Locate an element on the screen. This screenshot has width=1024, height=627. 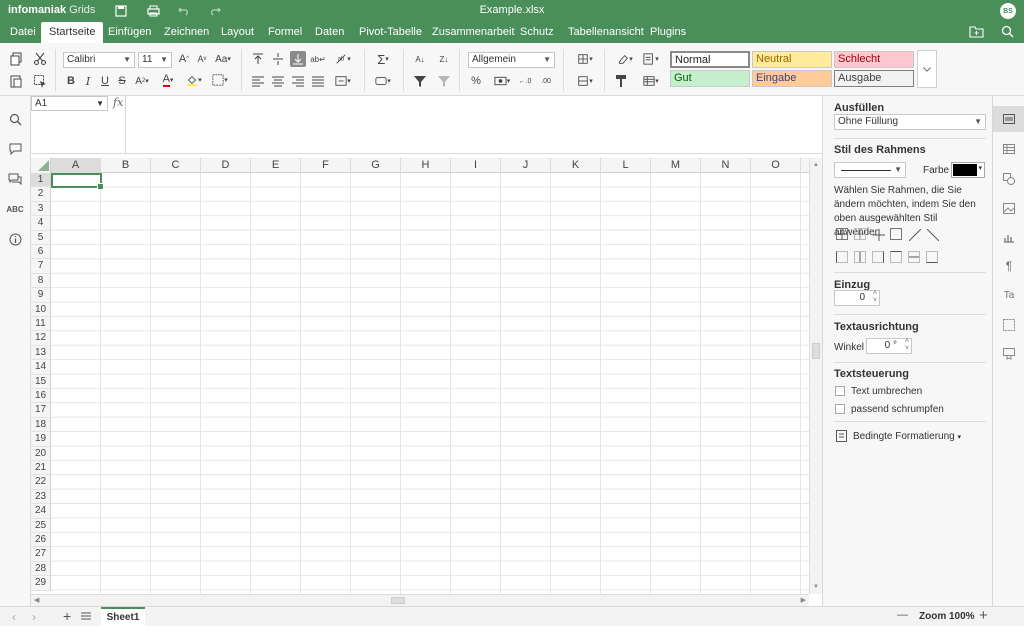
styles-expand-chevron-down-icon is located at coordinates (927, 69).